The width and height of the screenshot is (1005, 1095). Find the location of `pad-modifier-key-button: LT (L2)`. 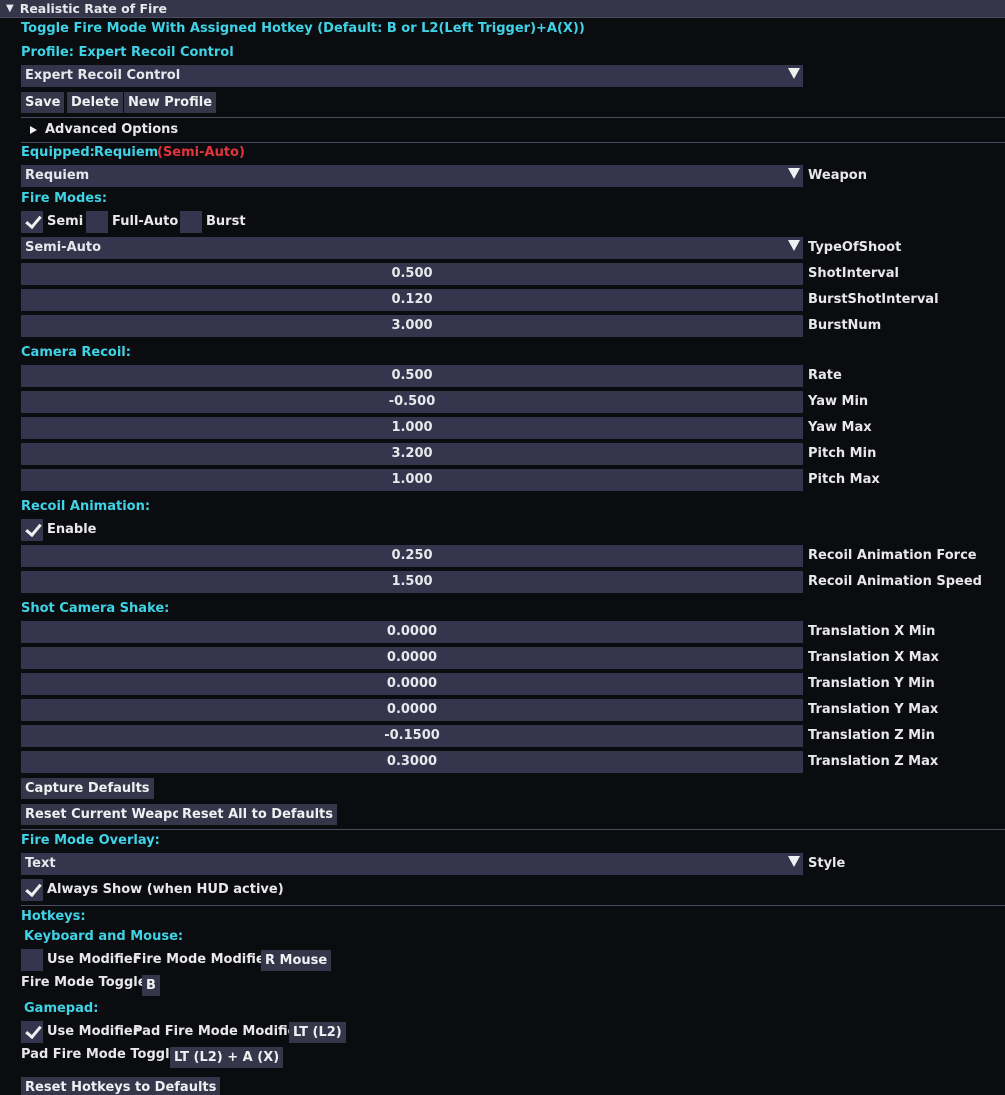

pad-modifier-key-button: LT (L2) is located at coordinates (317, 1032).